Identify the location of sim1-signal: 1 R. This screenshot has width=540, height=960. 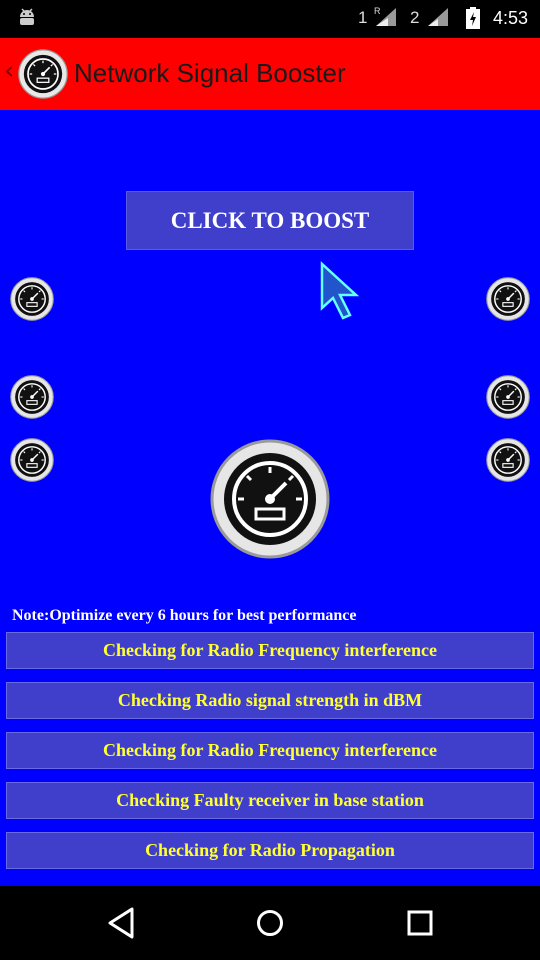
(378, 17).